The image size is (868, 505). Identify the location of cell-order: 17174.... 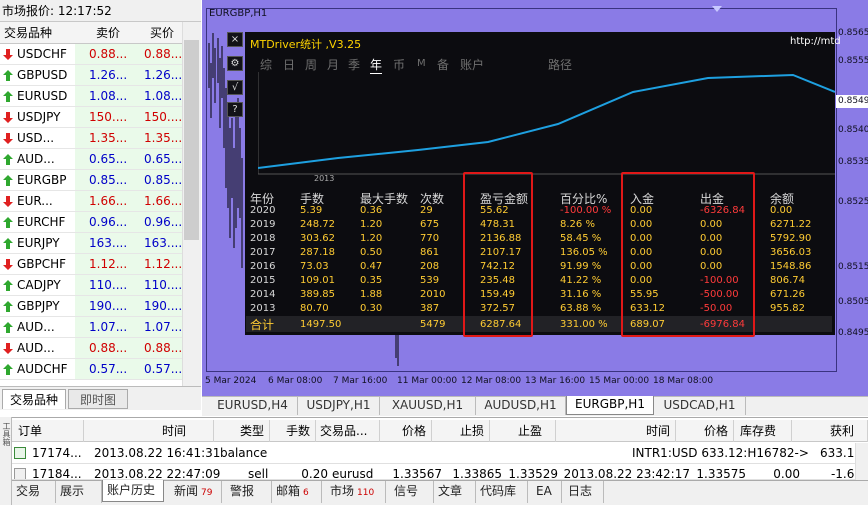
(57, 453).